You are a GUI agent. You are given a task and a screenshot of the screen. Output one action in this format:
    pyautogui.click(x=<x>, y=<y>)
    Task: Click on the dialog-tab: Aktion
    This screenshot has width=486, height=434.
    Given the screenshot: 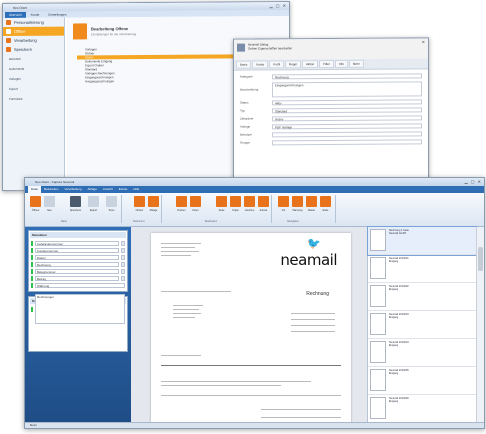 What is the action you would take?
    pyautogui.click(x=310, y=64)
    